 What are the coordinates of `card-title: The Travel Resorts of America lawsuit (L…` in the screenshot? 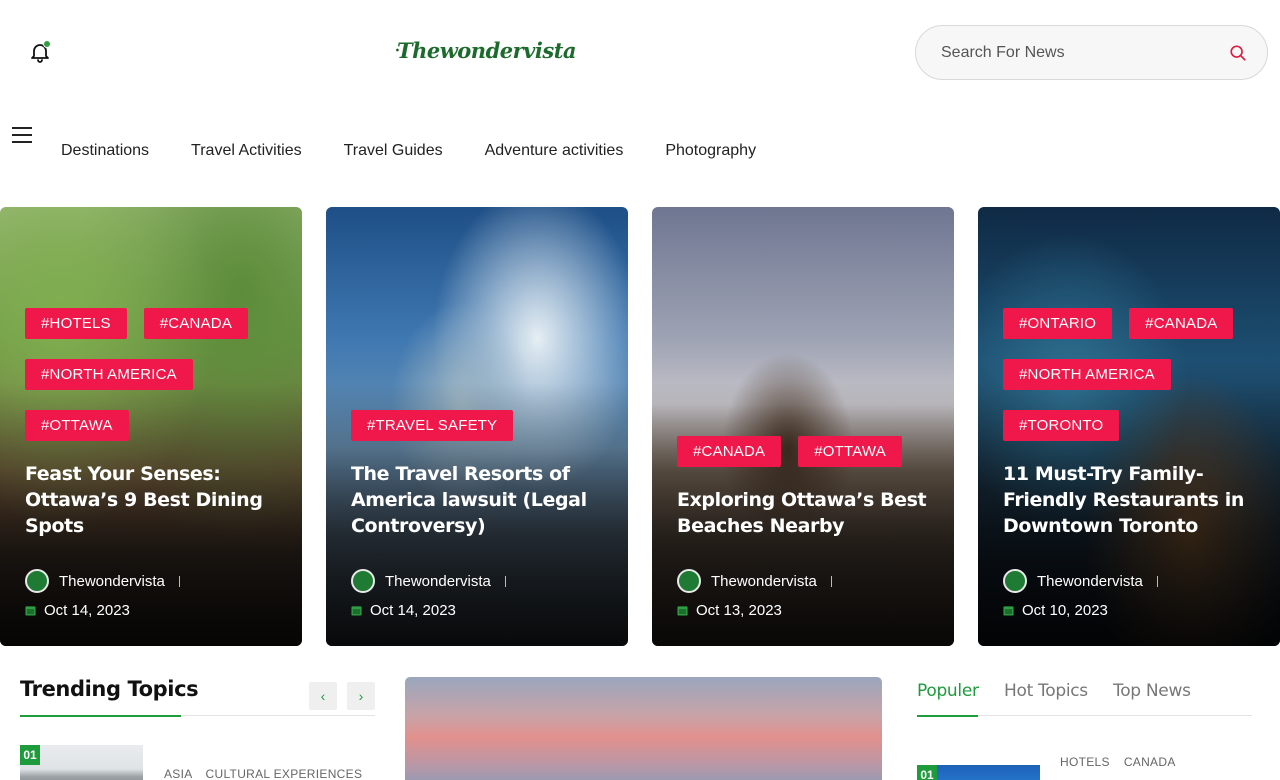 It's located at (480, 500).